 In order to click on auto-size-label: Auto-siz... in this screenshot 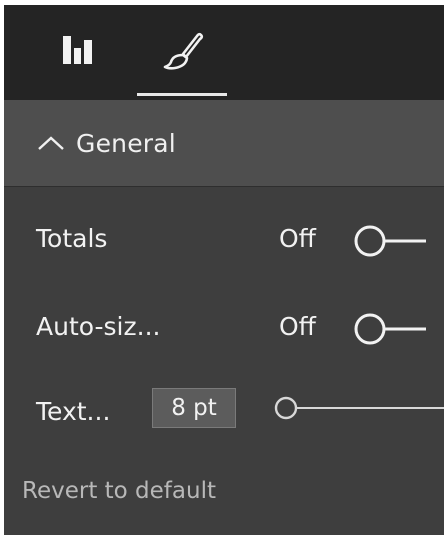, I will do `click(98, 326)`.